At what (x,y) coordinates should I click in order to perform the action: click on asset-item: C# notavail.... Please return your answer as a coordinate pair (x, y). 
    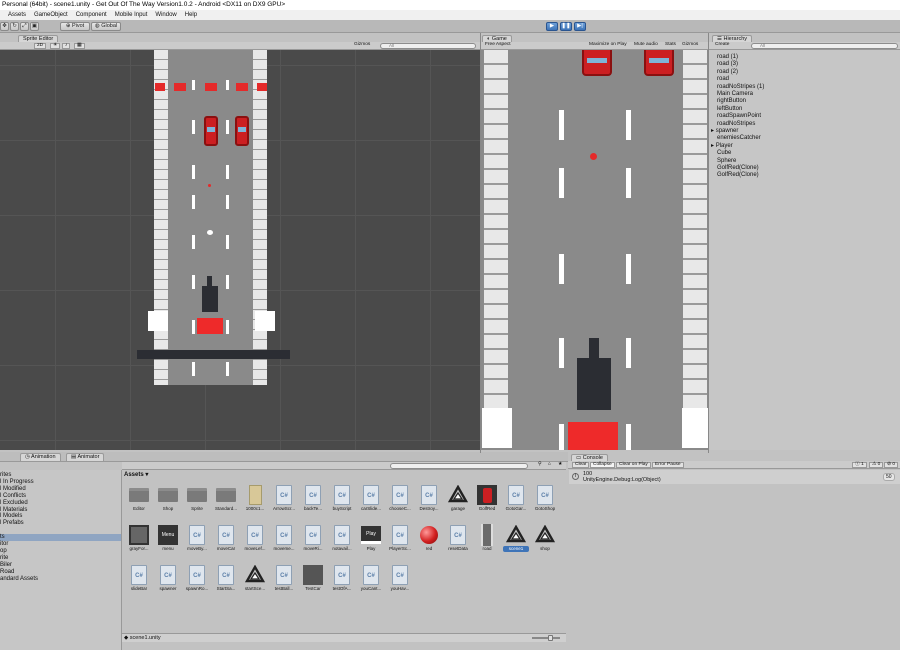
    Looking at the image, I should click on (342, 538).